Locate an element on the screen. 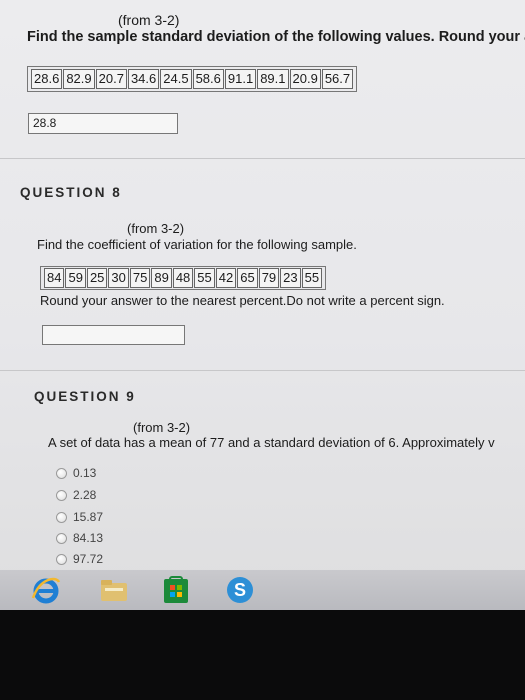  q8-answer-input is located at coordinates (113, 335).